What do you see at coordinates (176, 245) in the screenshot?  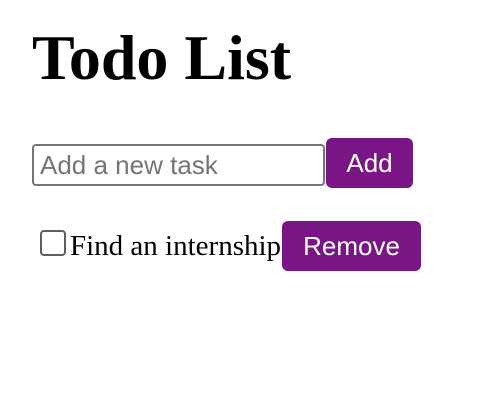 I see `todo-text: Find an internship` at bounding box center [176, 245].